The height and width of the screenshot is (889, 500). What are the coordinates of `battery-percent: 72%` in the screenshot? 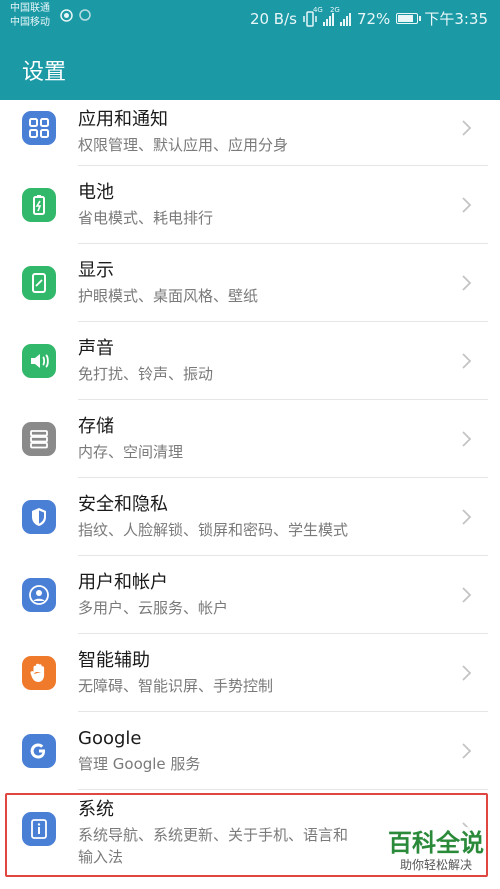 It's located at (373, 18).